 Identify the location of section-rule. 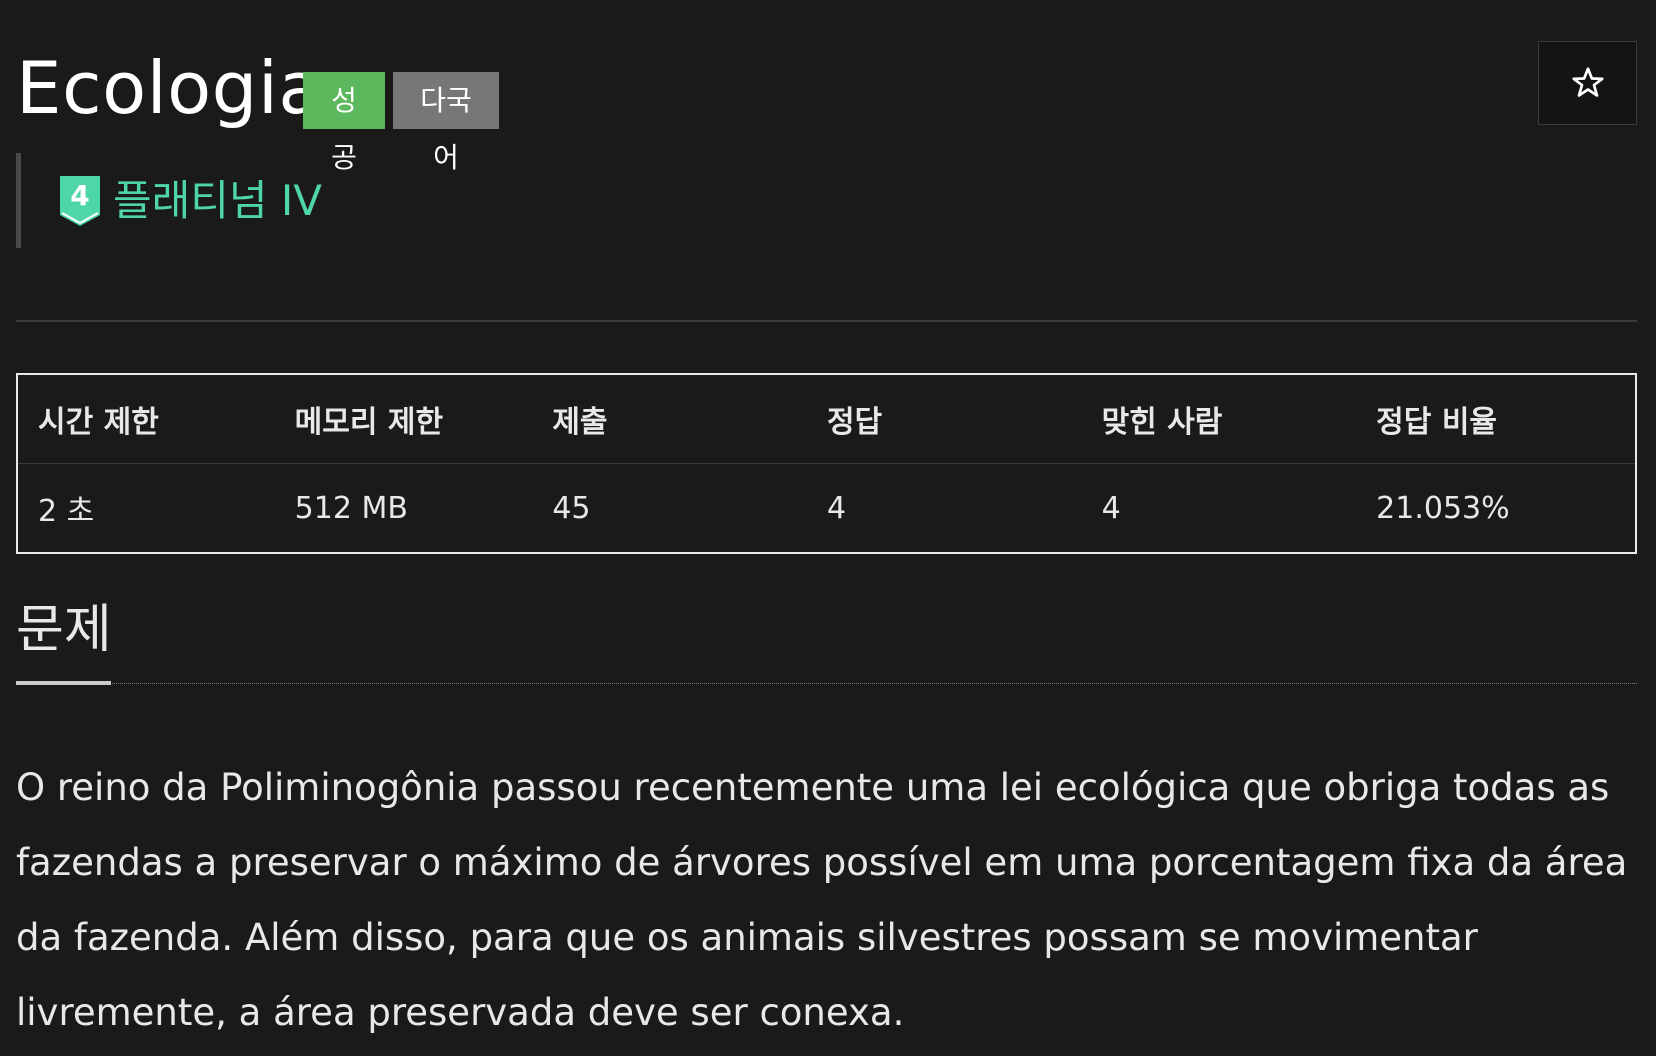
(826, 683).